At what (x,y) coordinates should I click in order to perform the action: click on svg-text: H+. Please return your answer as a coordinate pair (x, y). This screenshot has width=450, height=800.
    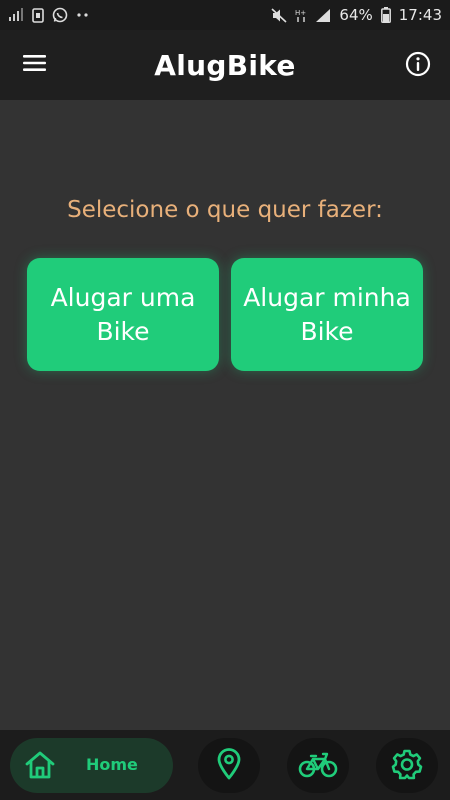
    Looking at the image, I should click on (300, 13).